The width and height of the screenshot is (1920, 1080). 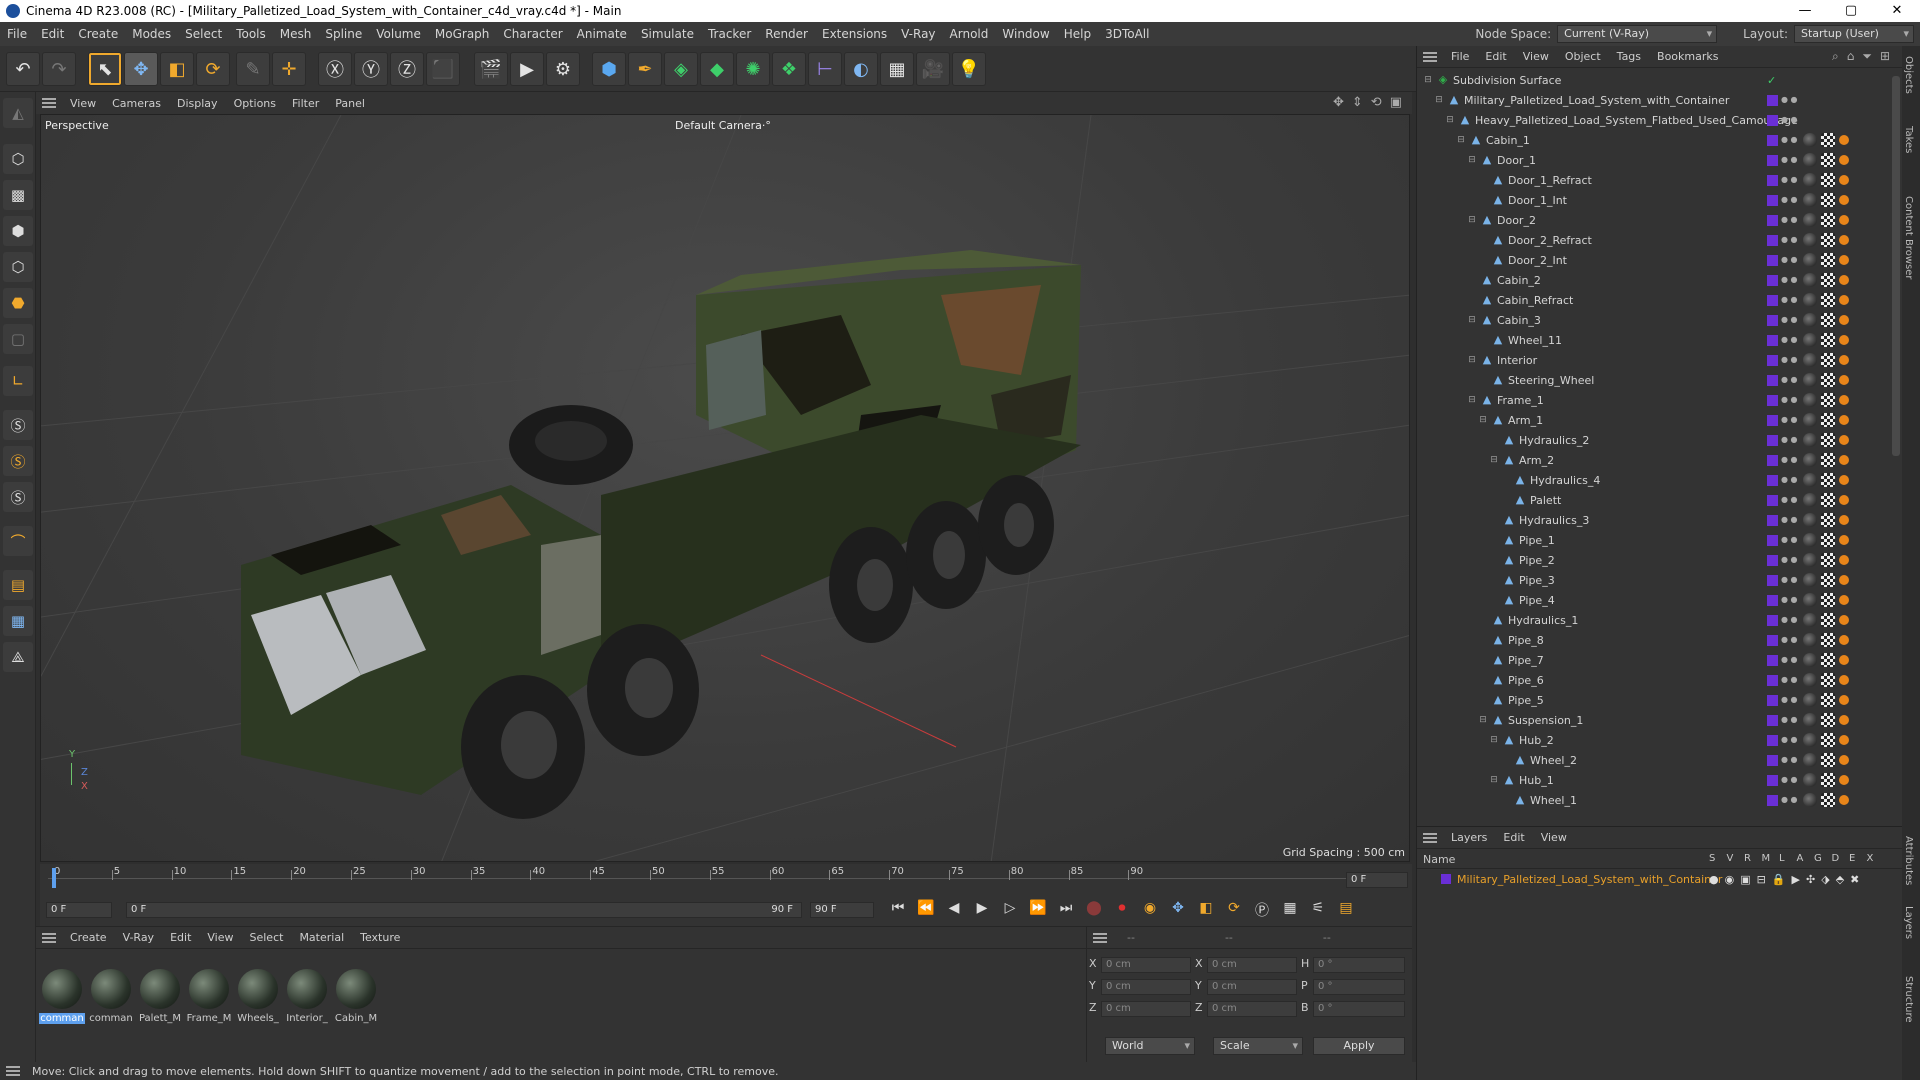 What do you see at coordinates (1652, 400) in the screenshot?
I see `object-tree-row: ⊟ ▲ Frame_1 ● ●` at bounding box center [1652, 400].